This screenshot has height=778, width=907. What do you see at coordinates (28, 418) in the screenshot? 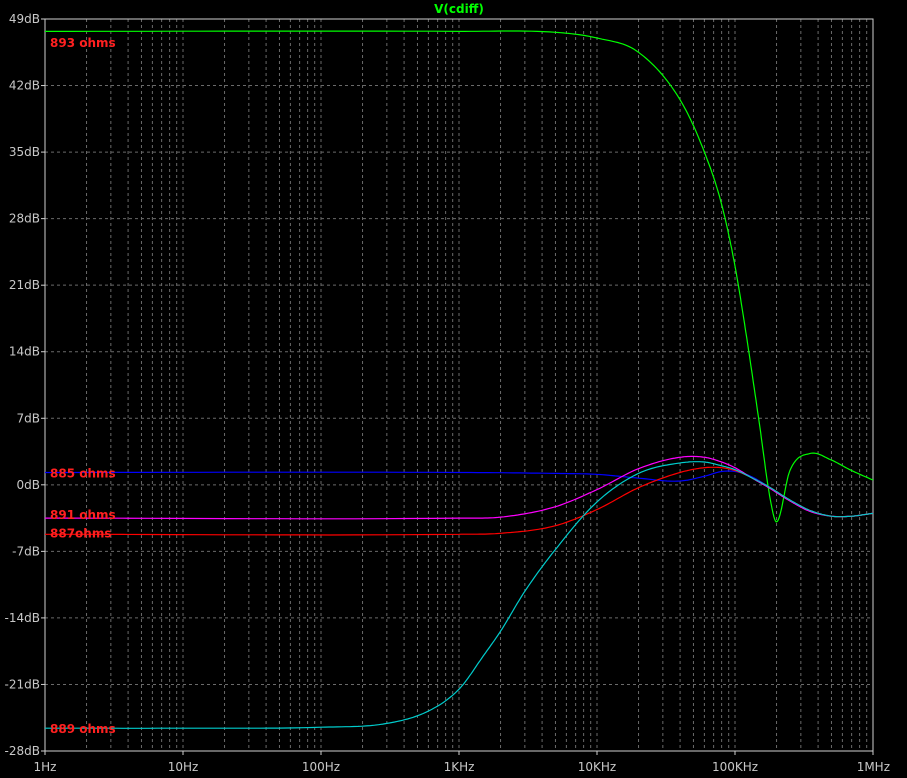
I see `y-tick-label: 7dB` at bounding box center [28, 418].